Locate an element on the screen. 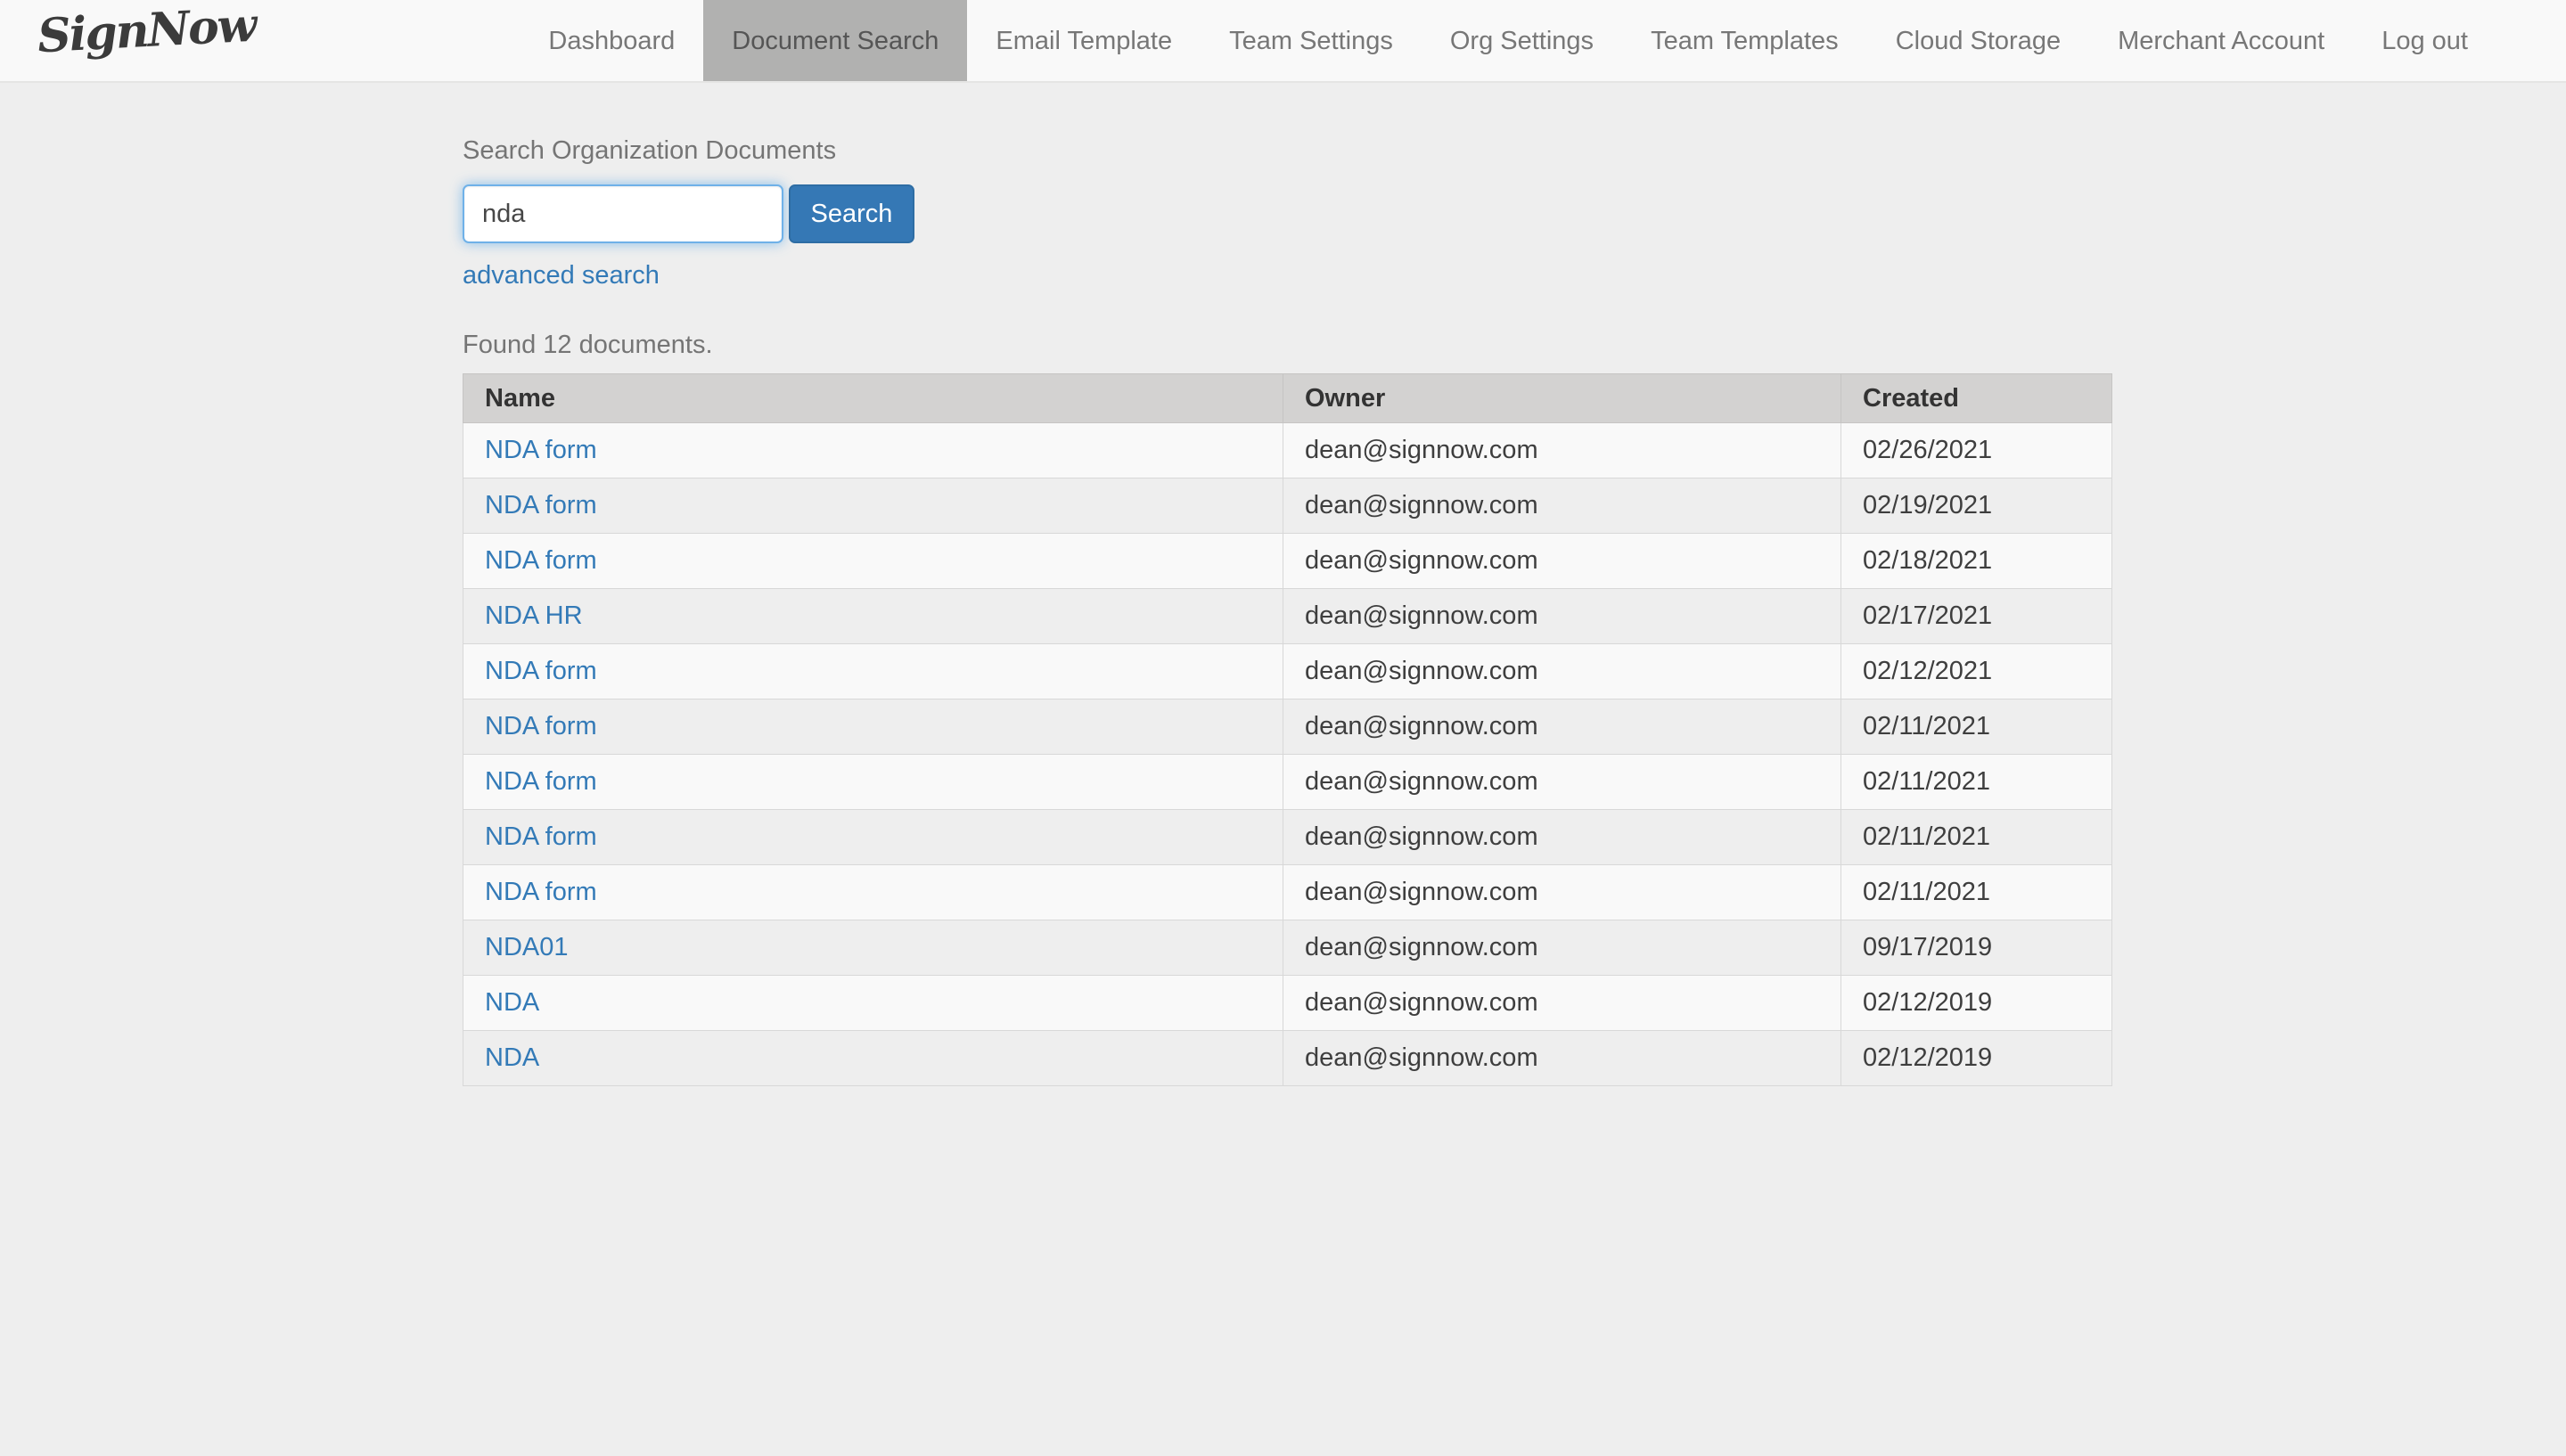  table-row: NDA form dean@signnow.com 02/19/2021 is located at coordinates (1288, 506).